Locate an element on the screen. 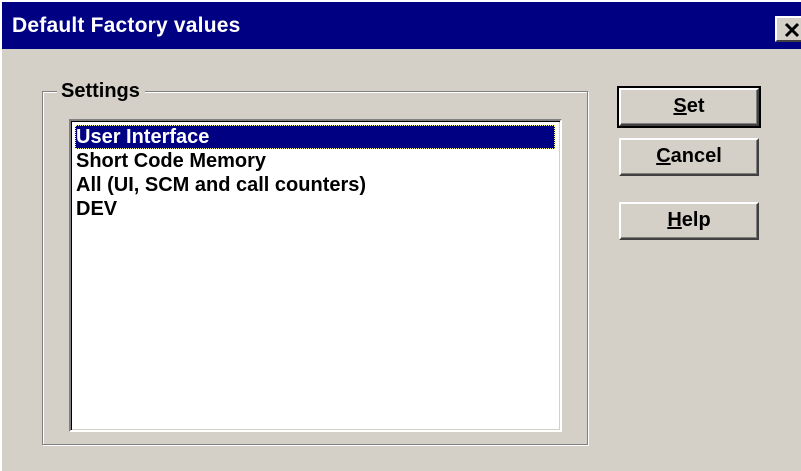  dialog-title: Default Factory values is located at coordinates (126, 25).